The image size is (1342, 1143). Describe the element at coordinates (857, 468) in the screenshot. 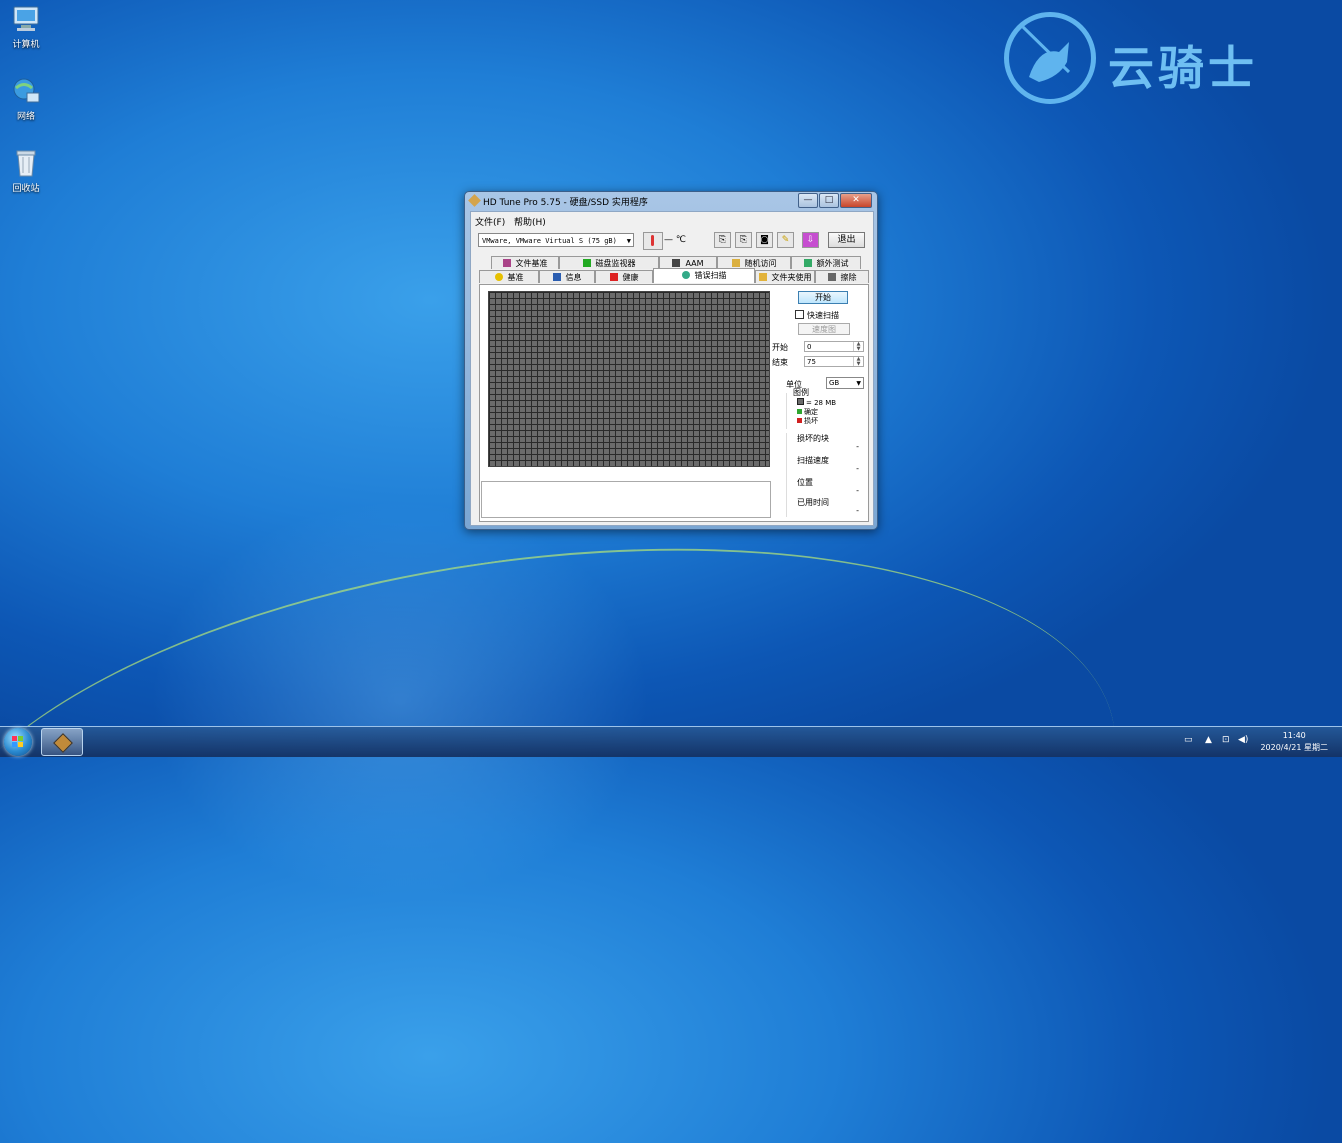

I see `scan-speed-value: -` at that location.